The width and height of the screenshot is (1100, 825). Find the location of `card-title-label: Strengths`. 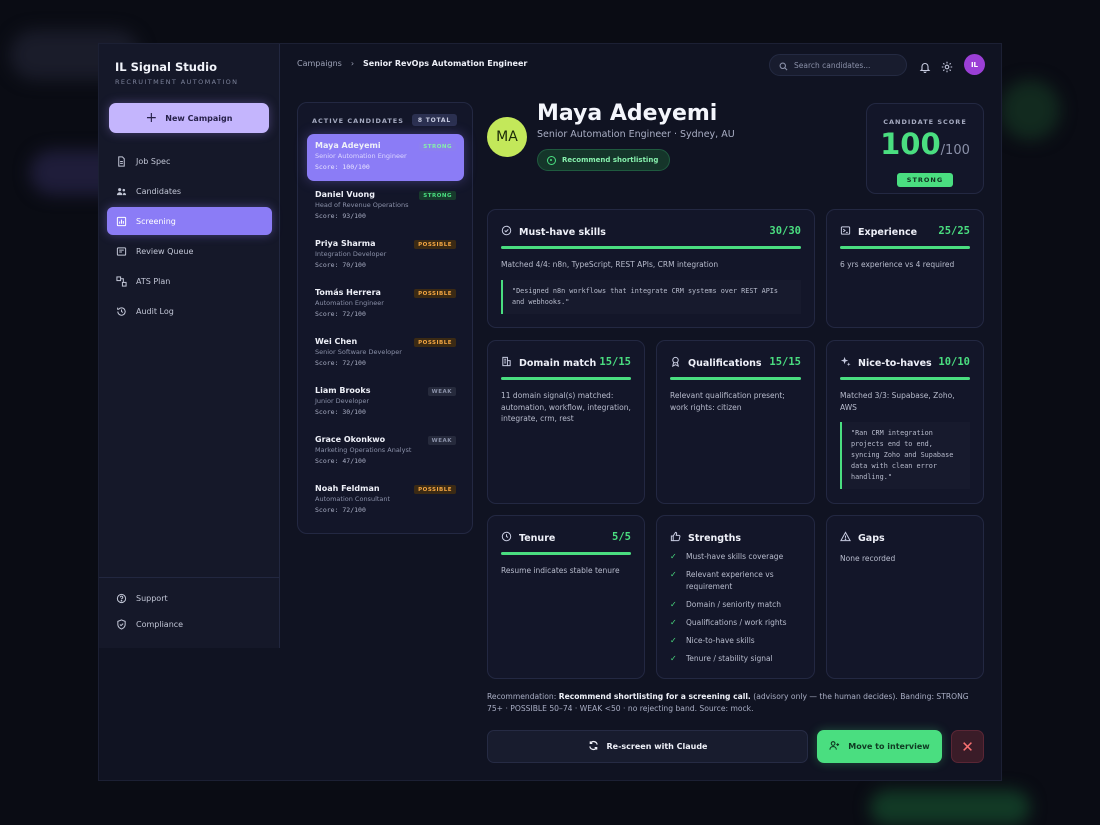

card-title-label: Strengths is located at coordinates (715, 538).